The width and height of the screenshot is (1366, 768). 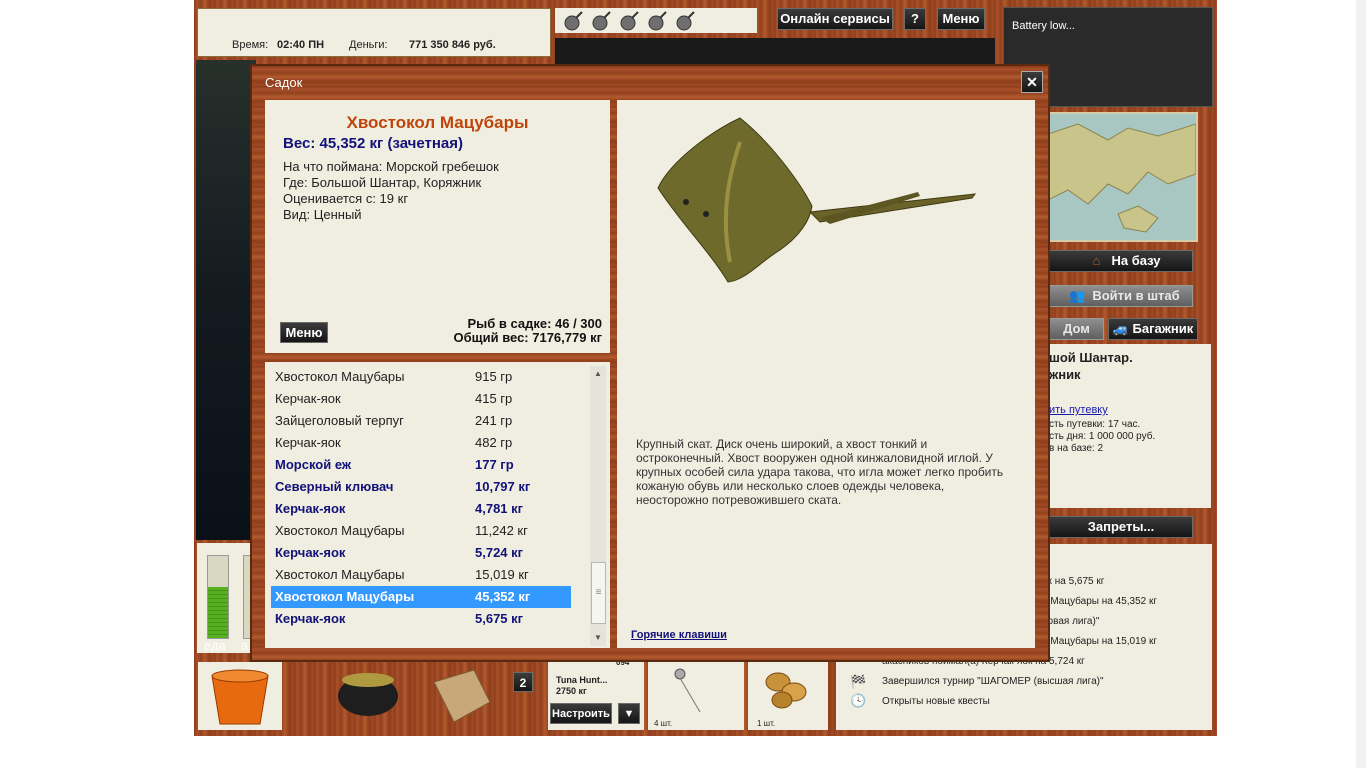 What do you see at coordinates (534, 323) in the screenshot?
I see `fish-count: Рыб в садке: 46 / 300` at bounding box center [534, 323].